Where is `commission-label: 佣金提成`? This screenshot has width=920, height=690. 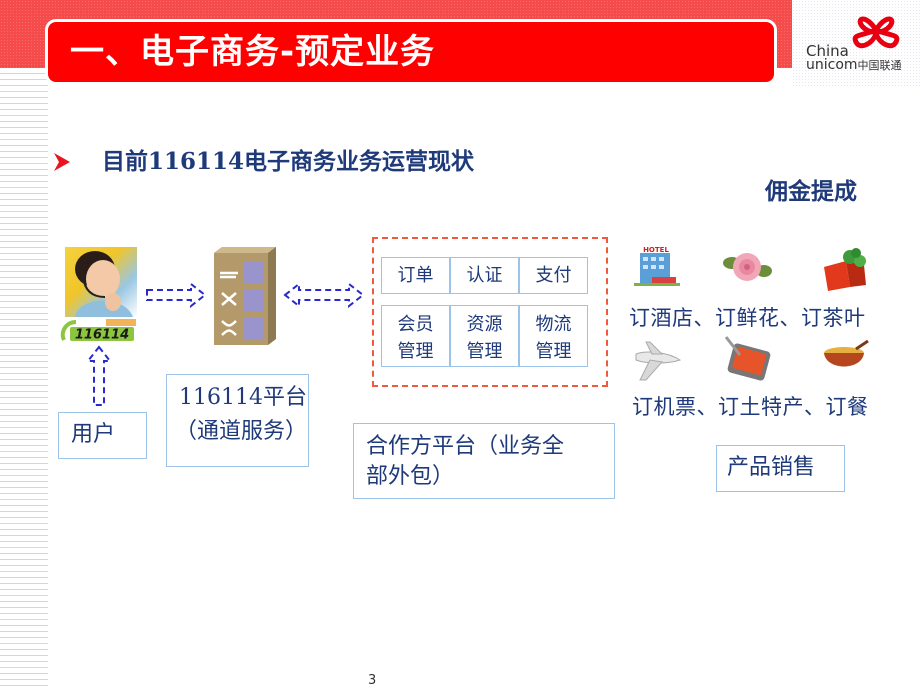 commission-label: 佣金提成 is located at coordinates (811, 191).